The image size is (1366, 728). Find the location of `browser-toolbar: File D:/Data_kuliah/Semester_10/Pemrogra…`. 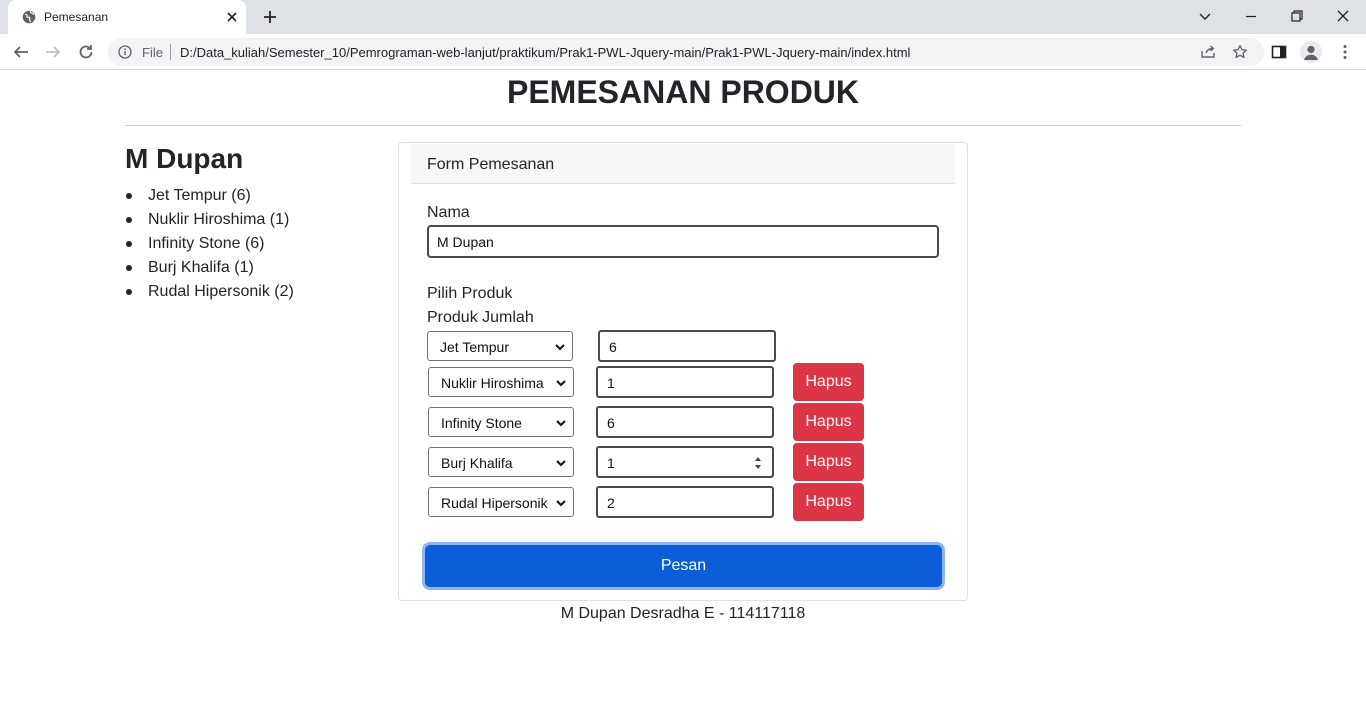

browser-toolbar: File D:/Data_kuliah/Semester_10/Pemrogra… is located at coordinates (683, 52).